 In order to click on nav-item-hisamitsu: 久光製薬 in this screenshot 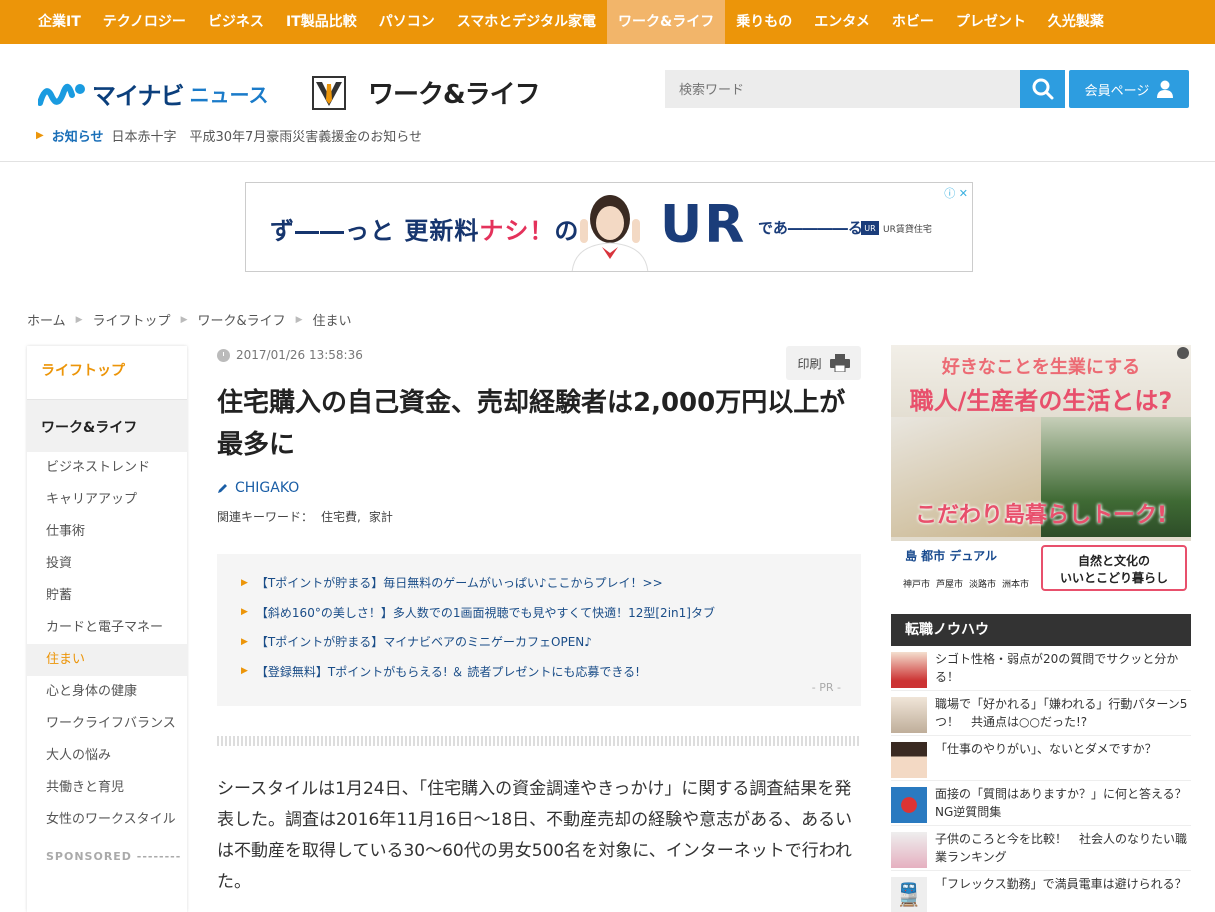, I will do `click(1076, 22)`.